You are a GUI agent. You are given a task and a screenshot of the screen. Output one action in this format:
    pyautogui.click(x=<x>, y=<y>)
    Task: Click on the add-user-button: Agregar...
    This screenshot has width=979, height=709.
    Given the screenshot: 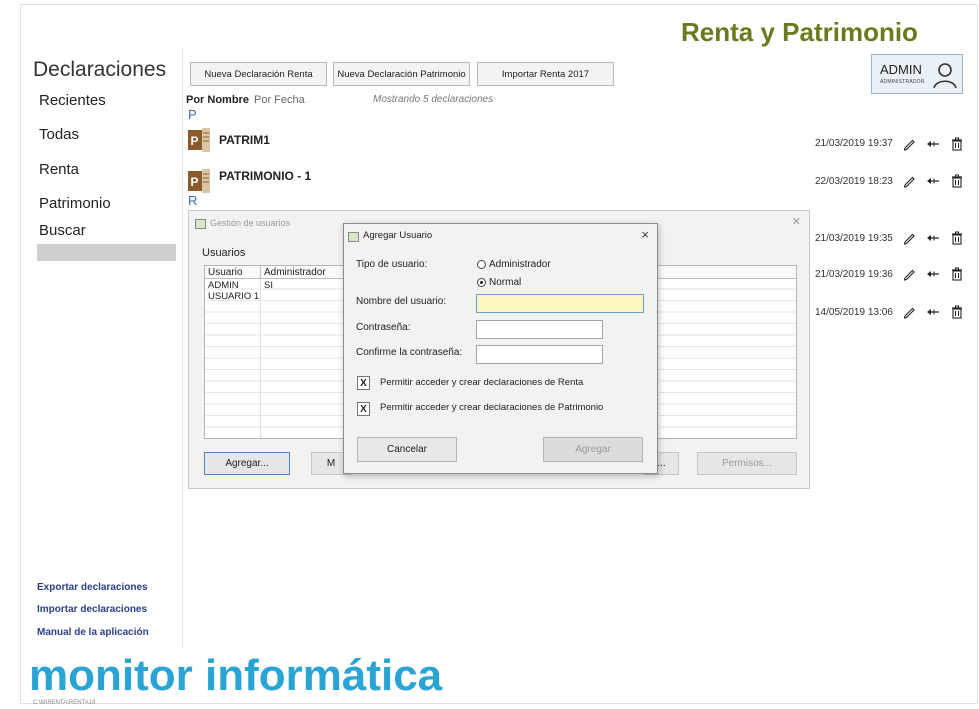 What is the action you would take?
    pyautogui.click(x=247, y=463)
    